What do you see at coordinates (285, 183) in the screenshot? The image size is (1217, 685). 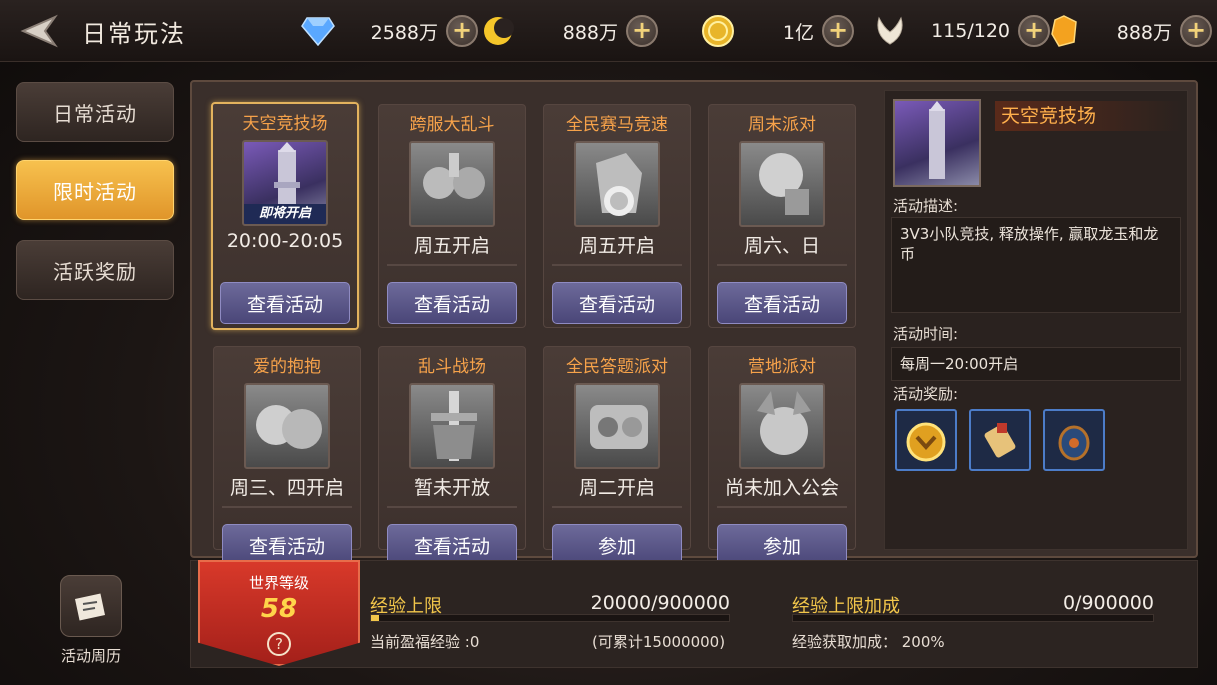 I see `activity-portrait: 即将开启` at bounding box center [285, 183].